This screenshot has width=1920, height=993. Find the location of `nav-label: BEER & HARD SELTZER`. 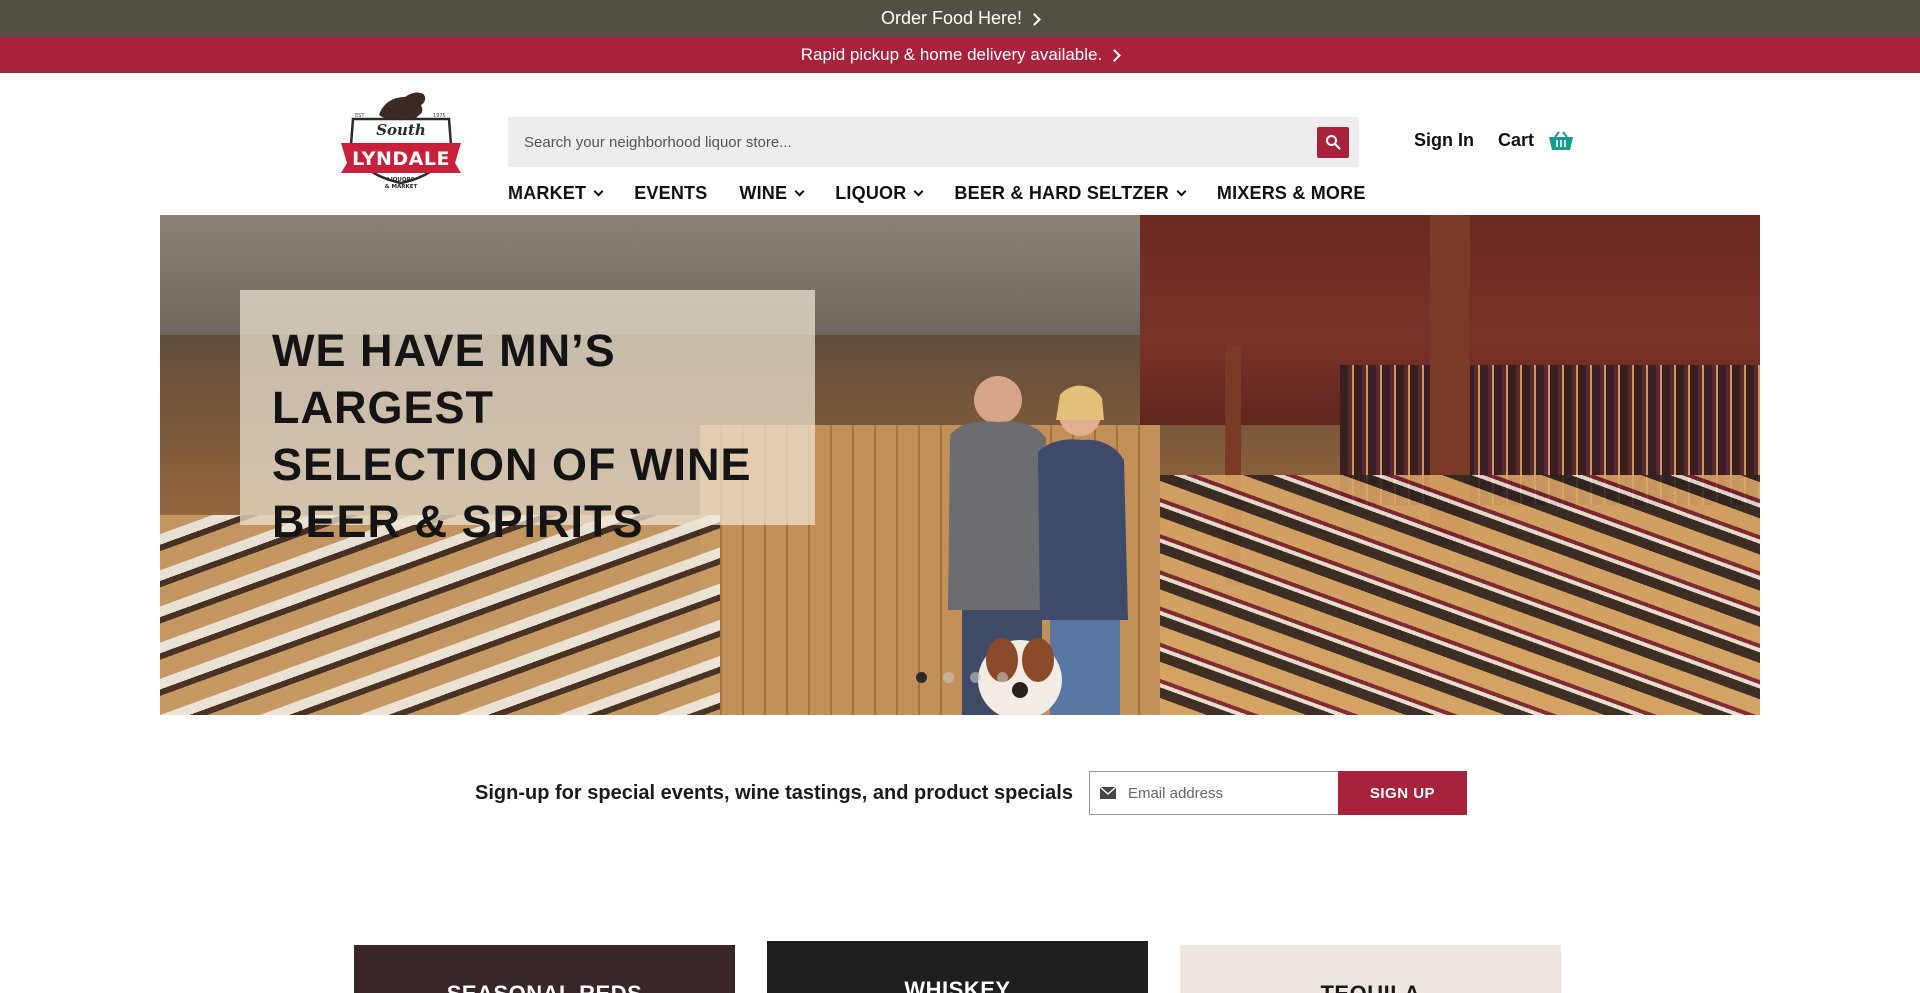

nav-label: BEER & HARD SELTZER is located at coordinates (1061, 192).